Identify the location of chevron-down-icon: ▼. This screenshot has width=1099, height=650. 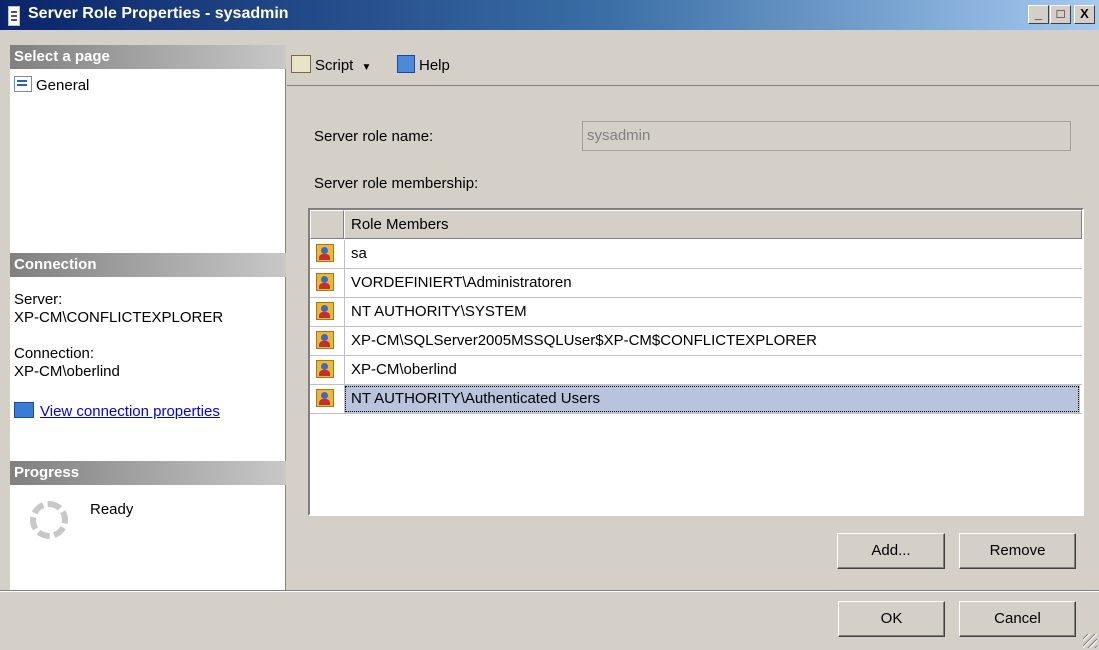
(367, 67).